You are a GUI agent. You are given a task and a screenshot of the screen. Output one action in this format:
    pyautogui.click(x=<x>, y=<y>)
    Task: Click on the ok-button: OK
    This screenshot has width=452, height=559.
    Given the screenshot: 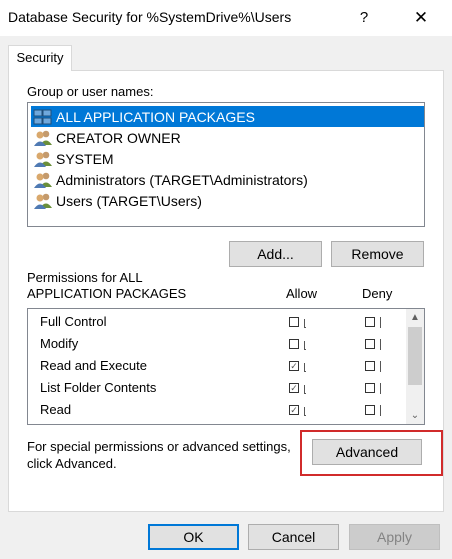 What is the action you would take?
    pyautogui.click(x=193, y=537)
    